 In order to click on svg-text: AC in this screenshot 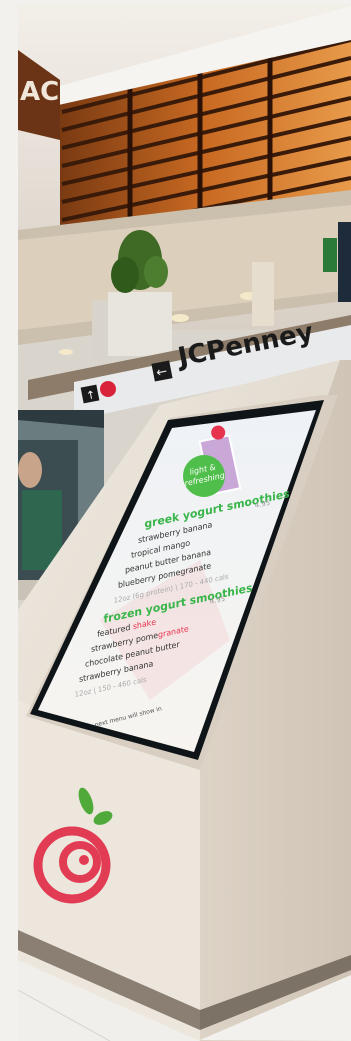, I will do `click(39, 92)`.